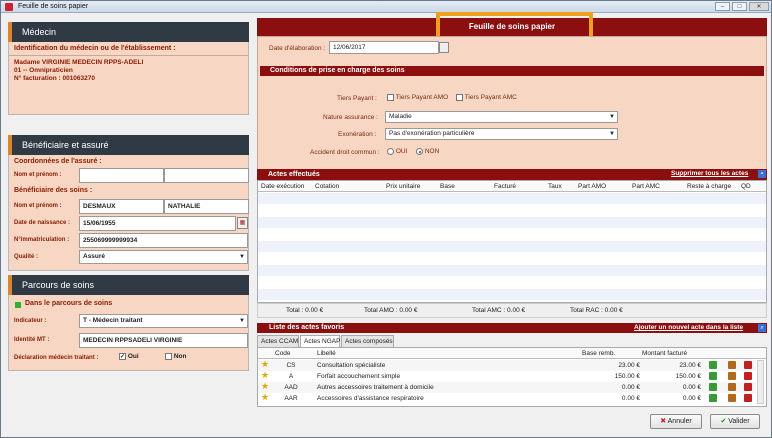 Image resolution: width=772 pixels, height=438 pixels. I want to click on total-amo: Total AMO : 0.00 €, so click(391, 310).